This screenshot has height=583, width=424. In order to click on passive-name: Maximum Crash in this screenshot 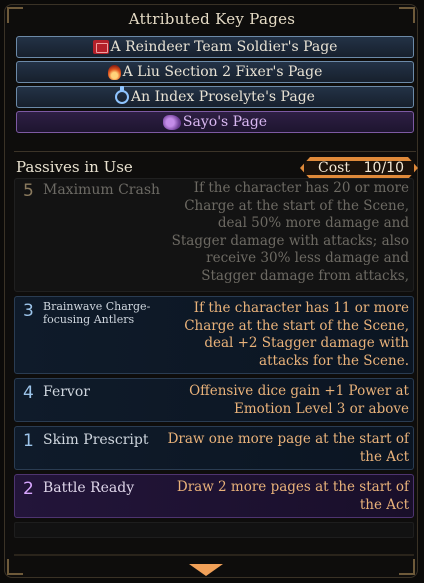, I will do `click(102, 190)`.